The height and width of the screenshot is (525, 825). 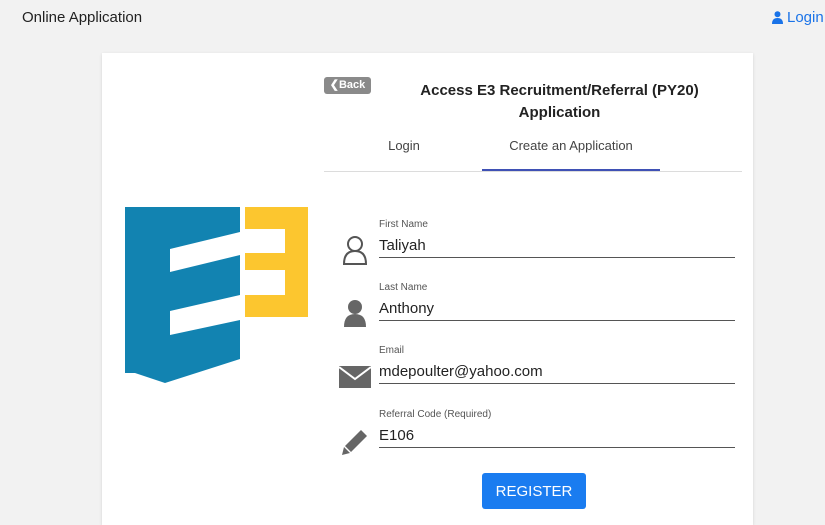 I want to click on last-name-input, so click(x=557, y=308).